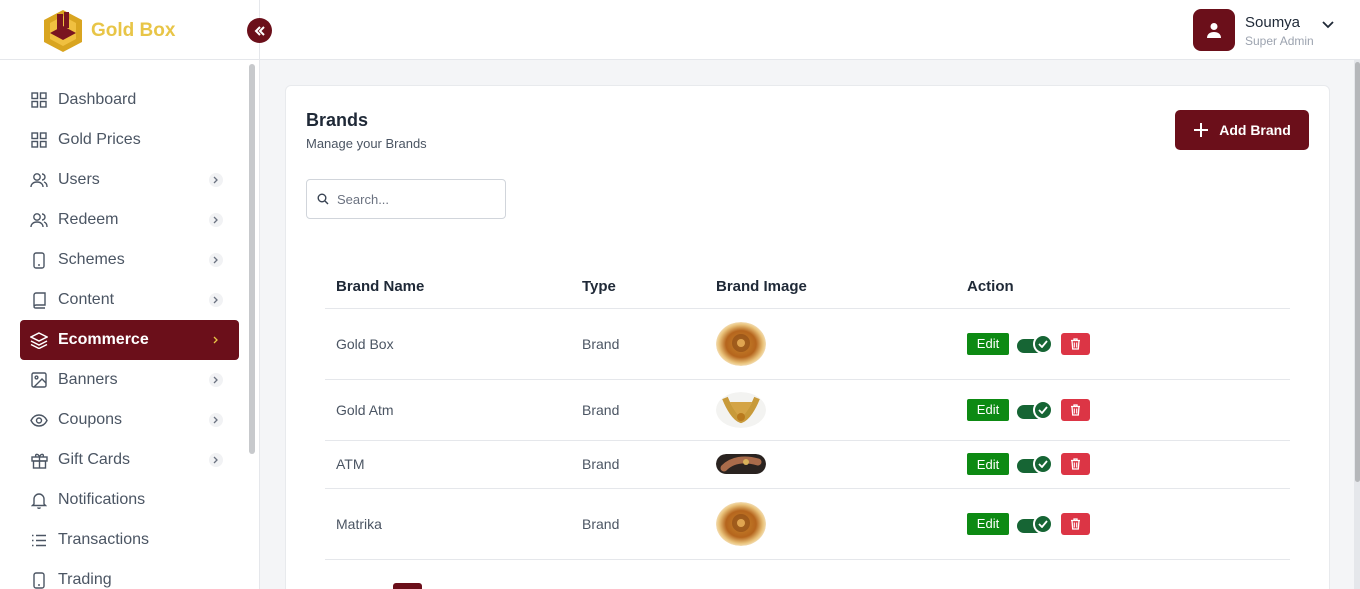 The height and width of the screenshot is (589, 1360). What do you see at coordinates (39, 300) in the screenshot?
I see `book-icon` at bounding box center [39, 300].